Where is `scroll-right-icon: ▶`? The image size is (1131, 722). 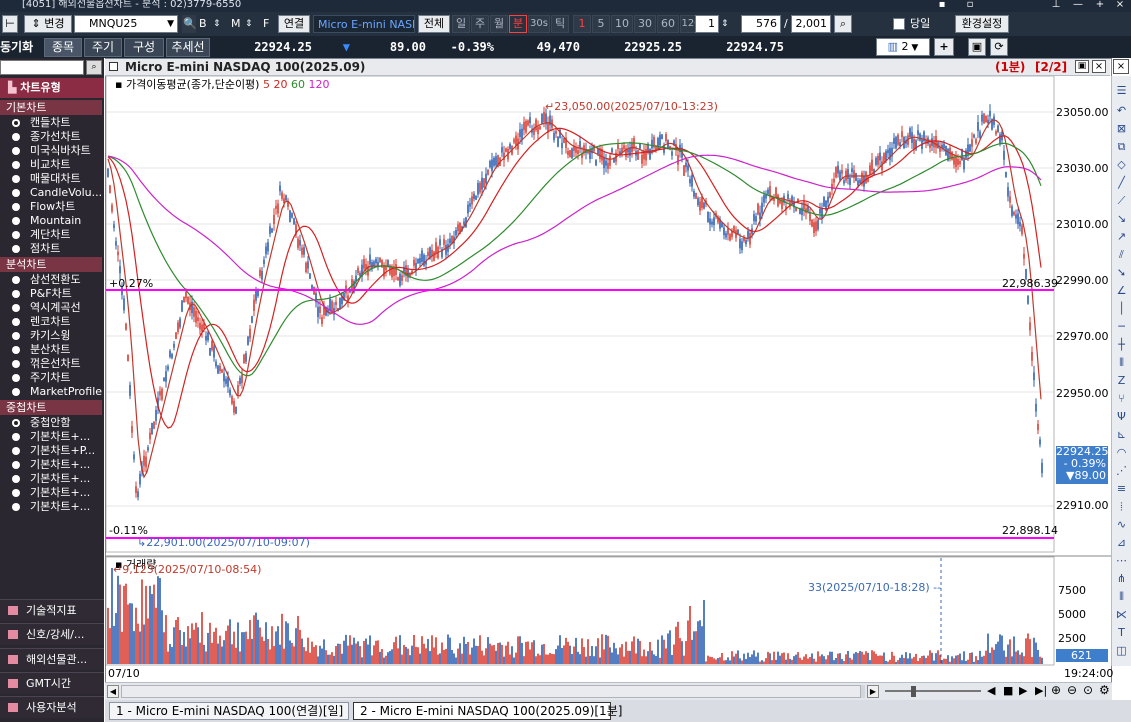 scroll-right-icon: ▶ is located at coordinates (873, 691).